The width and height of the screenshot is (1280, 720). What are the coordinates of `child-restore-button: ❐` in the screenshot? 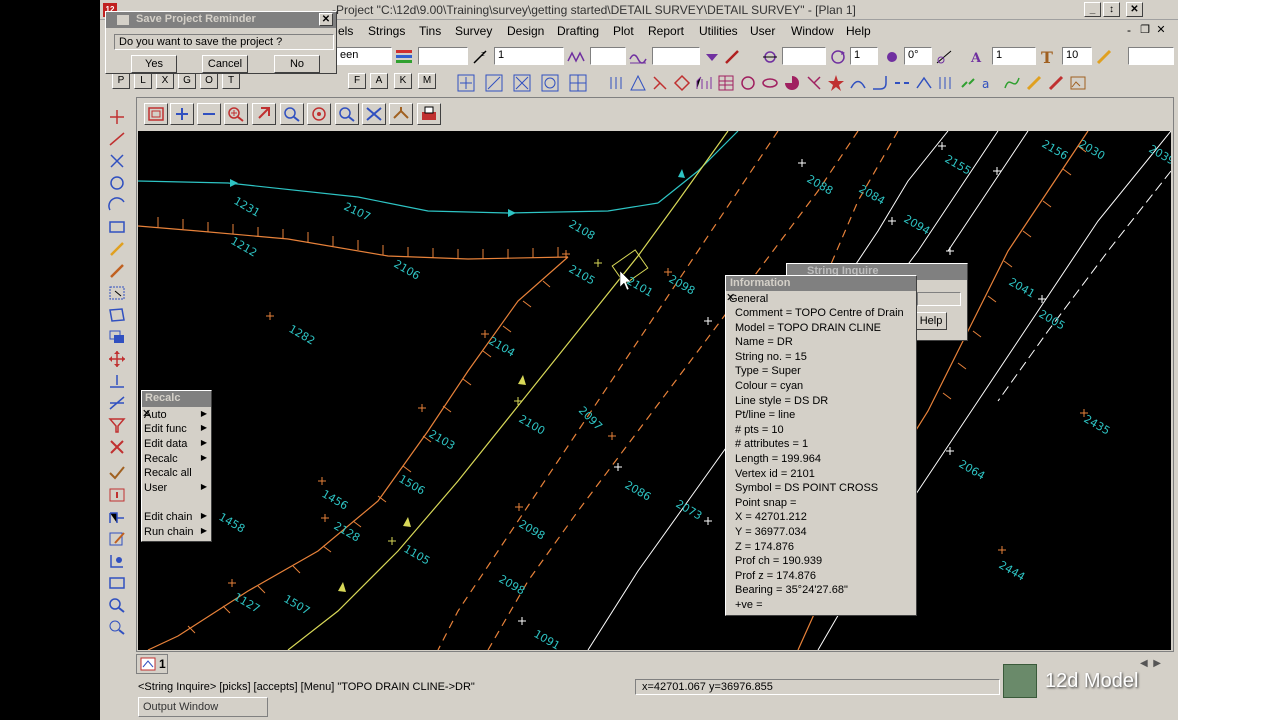 It's located at (1145, 30).